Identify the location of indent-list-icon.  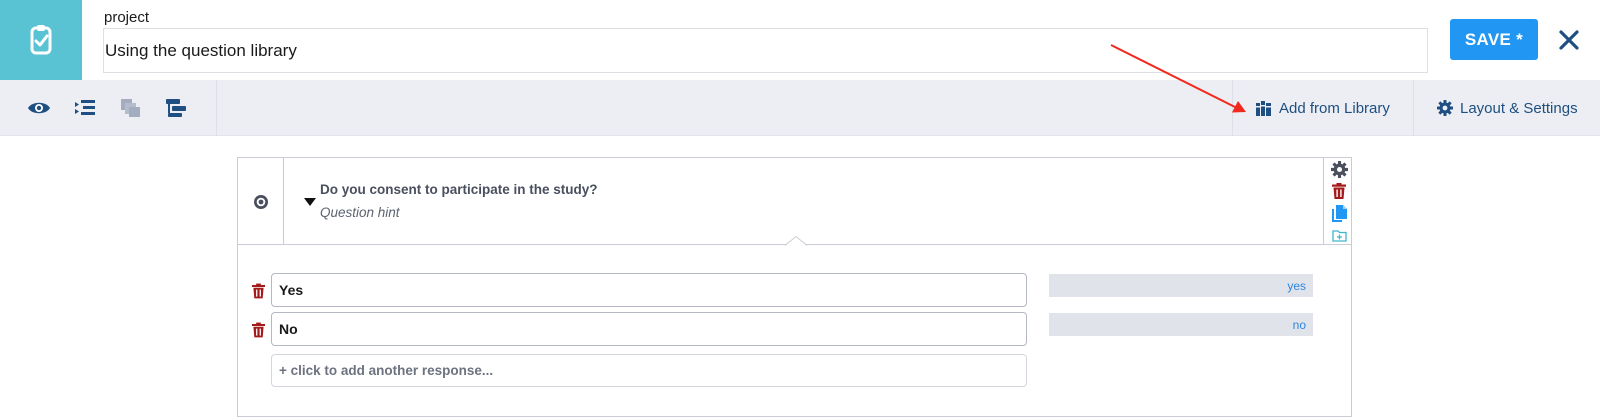
(85, 107).